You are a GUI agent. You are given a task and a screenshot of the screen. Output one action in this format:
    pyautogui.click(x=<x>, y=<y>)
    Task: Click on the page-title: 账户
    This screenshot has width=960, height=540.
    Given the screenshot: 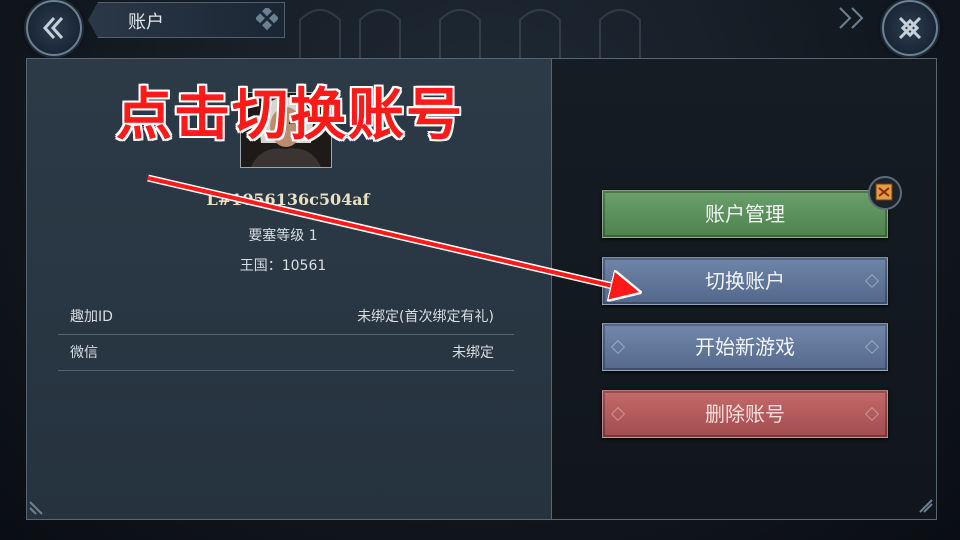 What is the action you would take?
    pyautogui.click(x=146, y=22)
    